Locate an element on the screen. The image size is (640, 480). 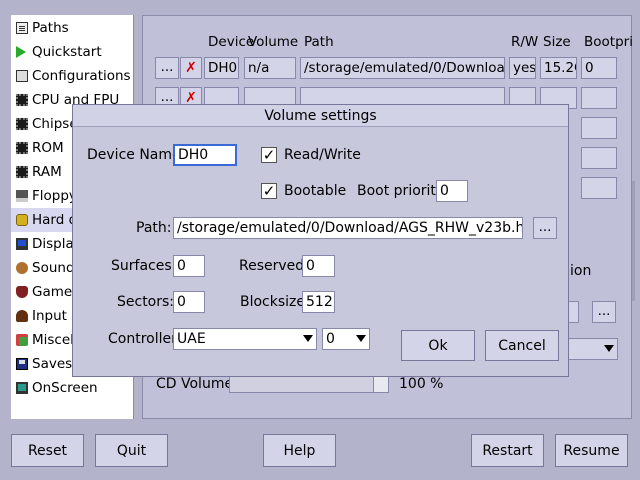
sidebar-item-label: Configurations is located at coordinates (81, 76).